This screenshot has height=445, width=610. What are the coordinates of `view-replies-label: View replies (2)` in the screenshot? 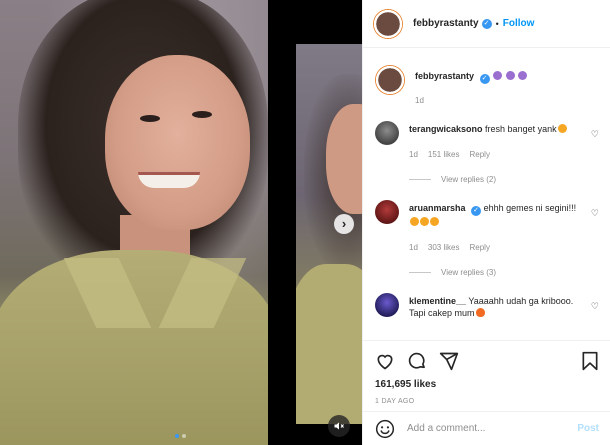 It's located at (468, 179).